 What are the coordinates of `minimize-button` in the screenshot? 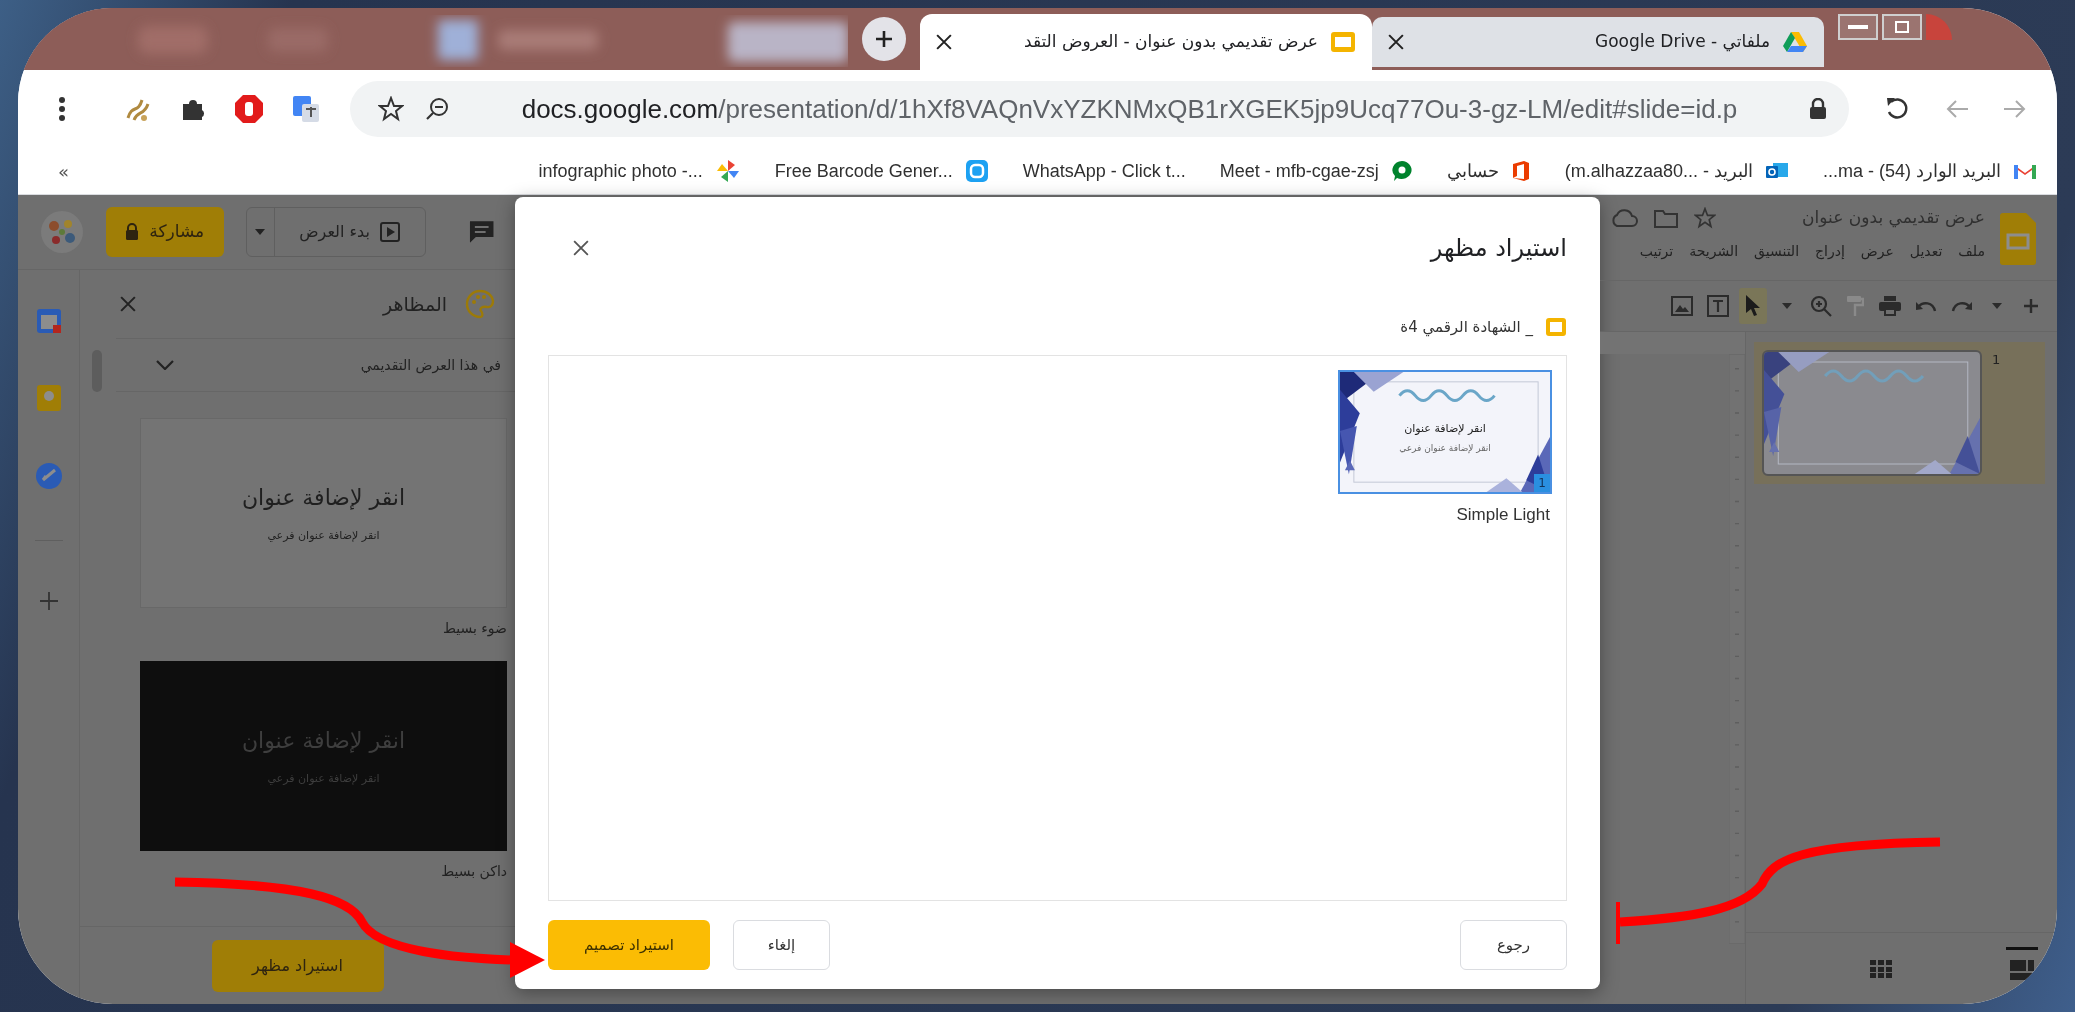 It's located at (1858, 27).